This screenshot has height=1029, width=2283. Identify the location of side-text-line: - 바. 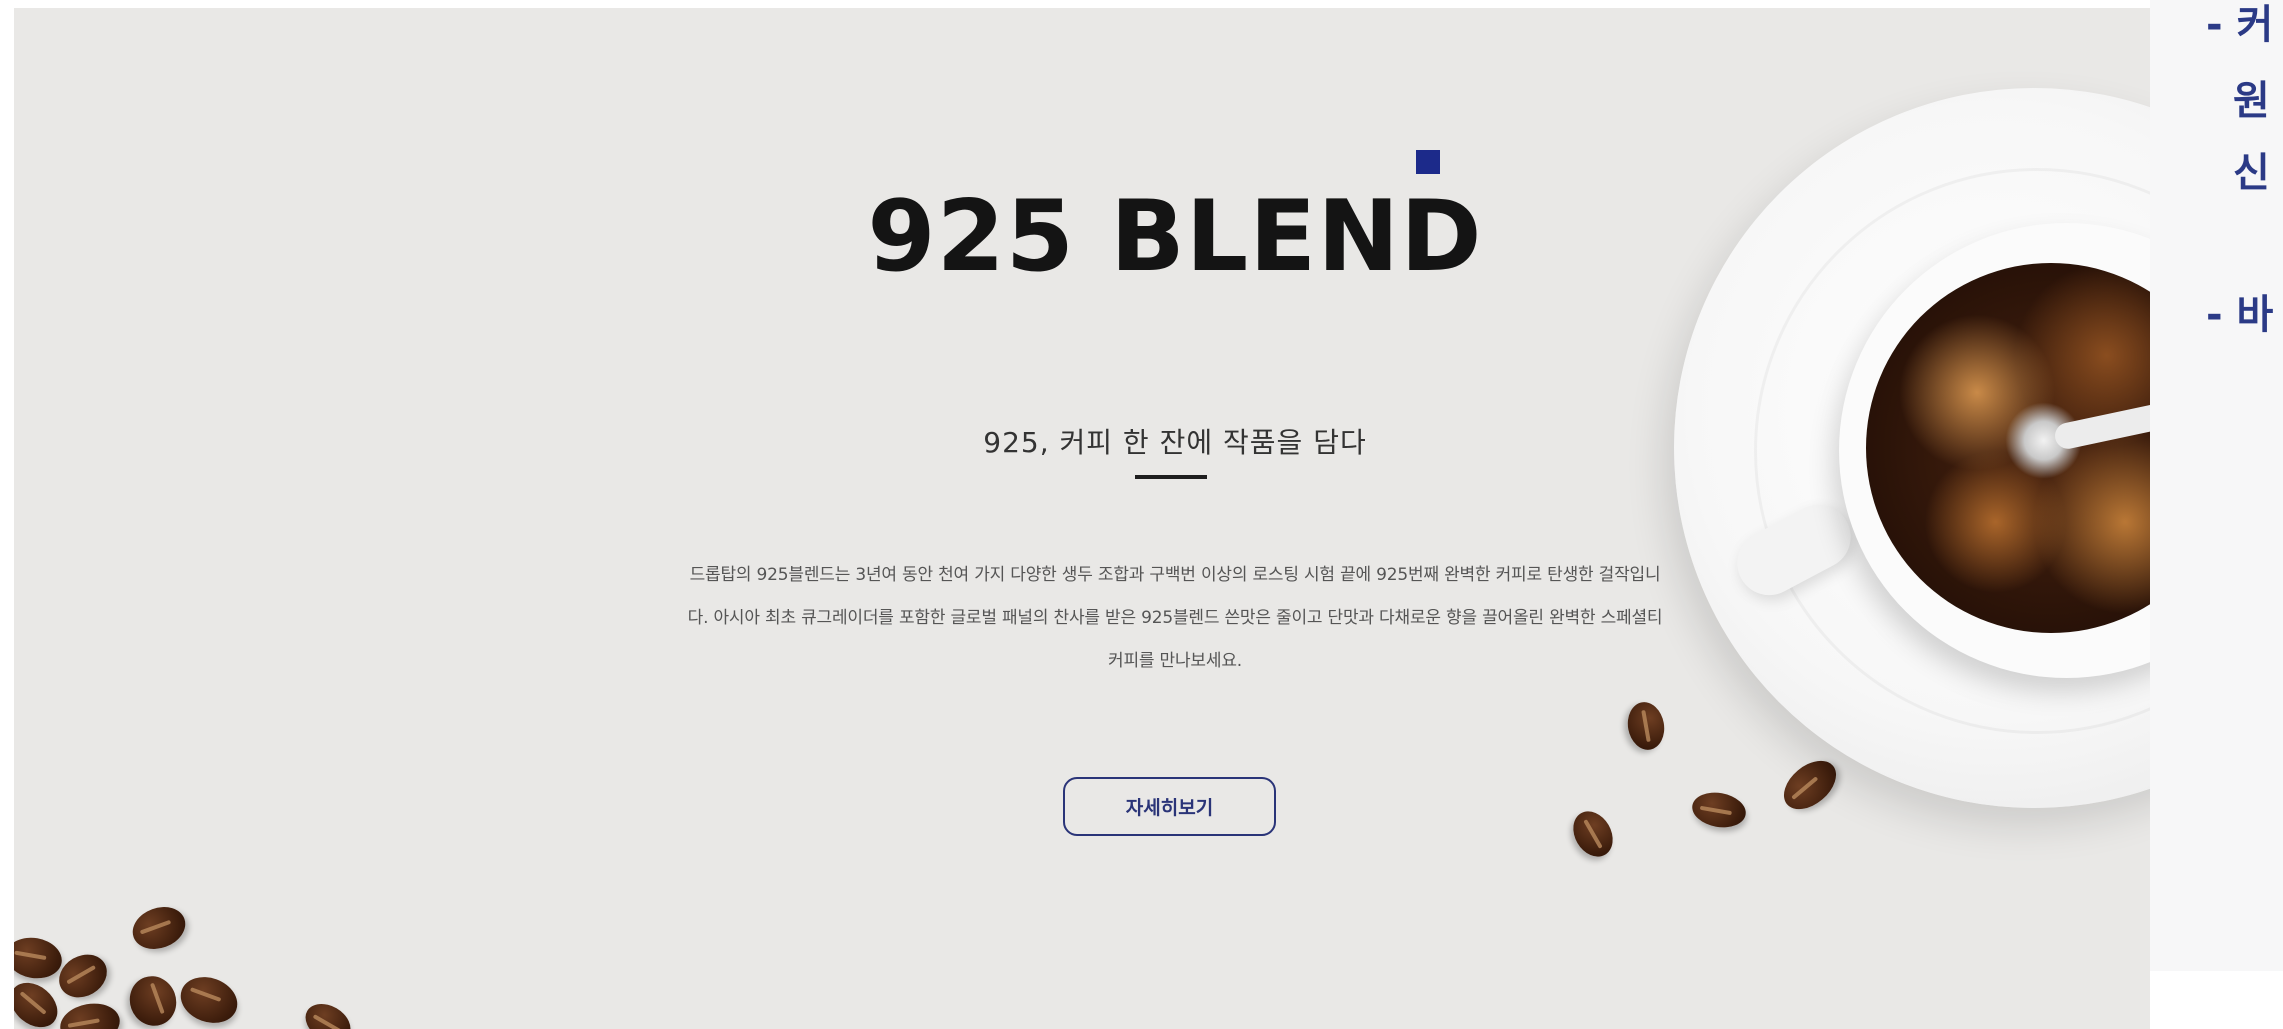
(2240, 315).